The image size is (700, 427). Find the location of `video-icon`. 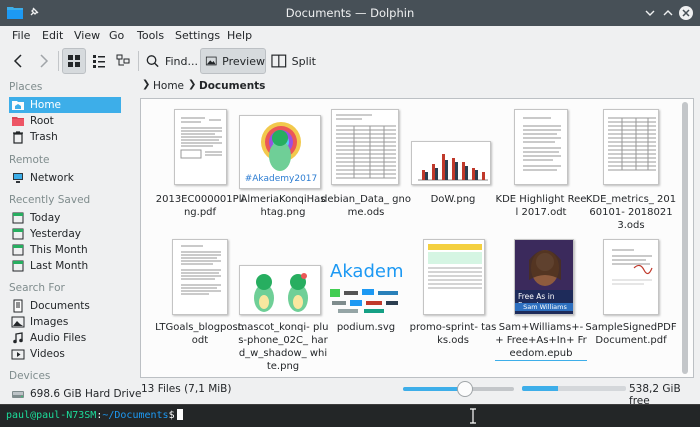

video-icon is located at coordinates (18, 354).